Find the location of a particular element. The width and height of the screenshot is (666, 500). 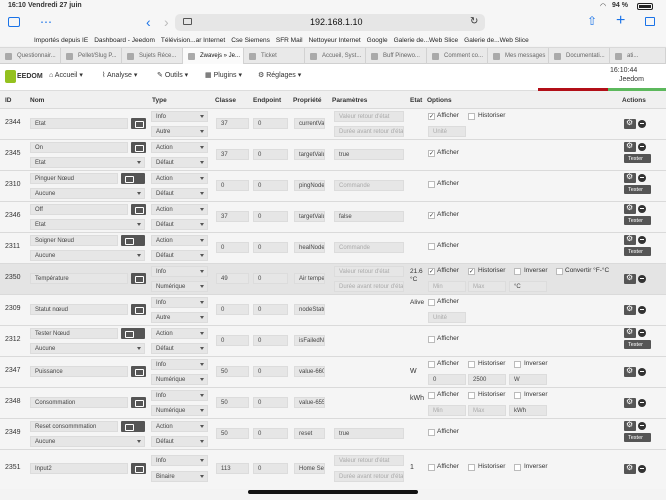

heart-icon is located at coordinates (133, 333).